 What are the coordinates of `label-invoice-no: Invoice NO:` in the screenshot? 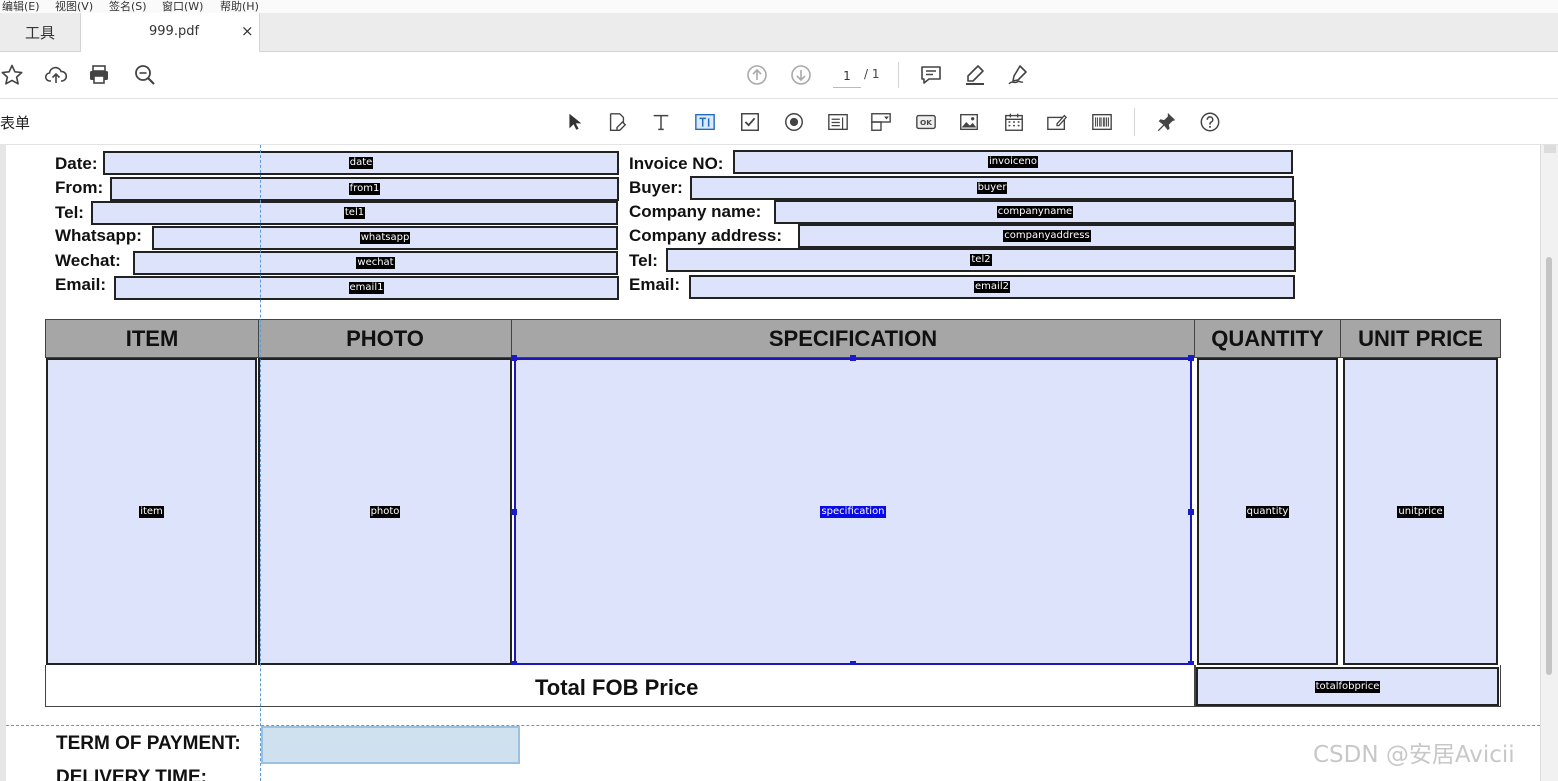 It's located at (676, 163).